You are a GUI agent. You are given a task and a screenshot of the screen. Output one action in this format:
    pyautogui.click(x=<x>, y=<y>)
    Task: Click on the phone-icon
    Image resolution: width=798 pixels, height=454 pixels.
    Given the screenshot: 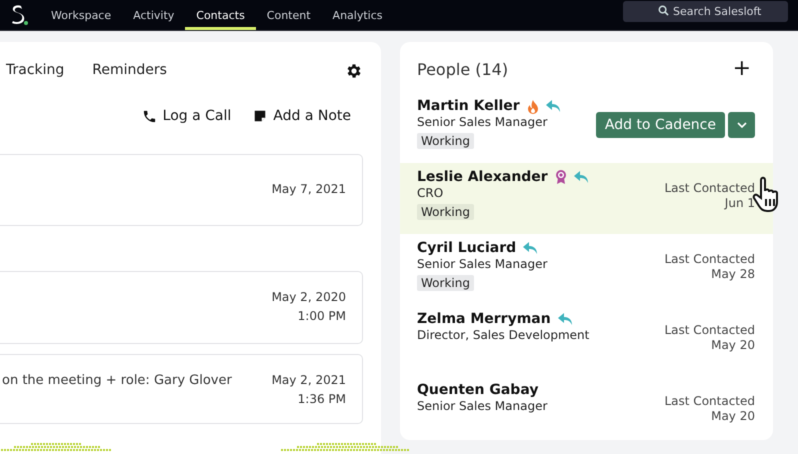 What is the action you would take?
    pyautogui.click(x=149, y=116)
    